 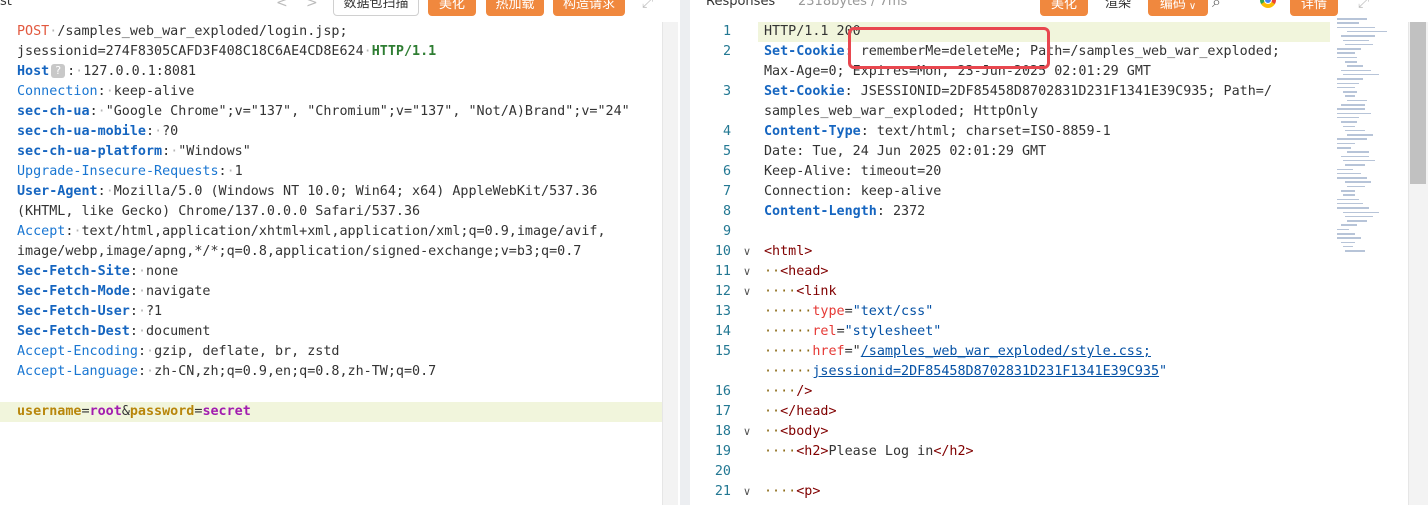 I want to click on line-number-text: 9, so click(x=726, y=231).